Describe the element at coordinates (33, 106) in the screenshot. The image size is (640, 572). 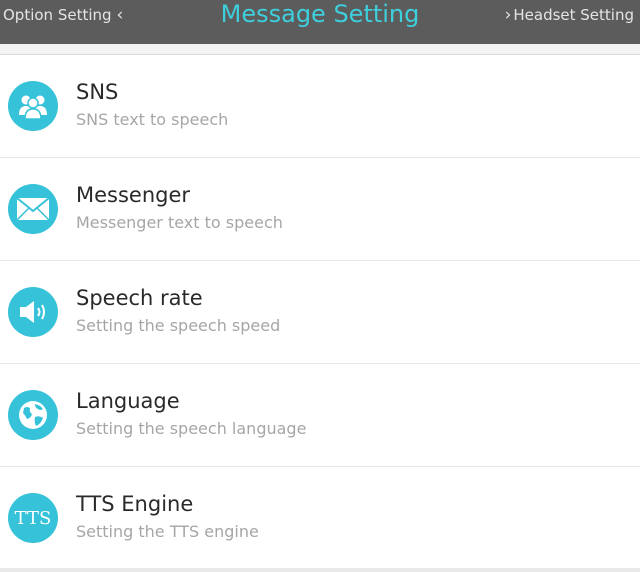
I see `people-icon` at that location.